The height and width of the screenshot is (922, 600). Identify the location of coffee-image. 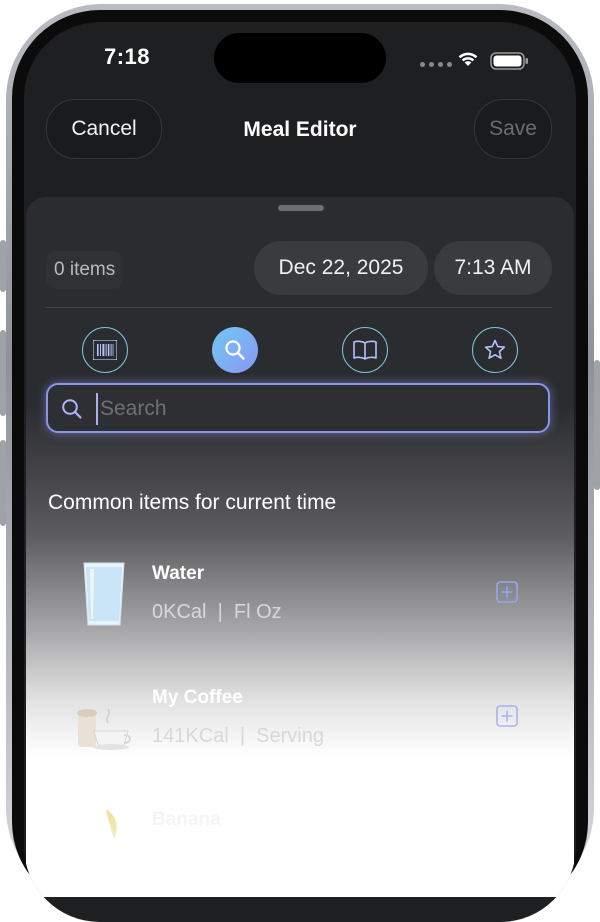
(104, 729).